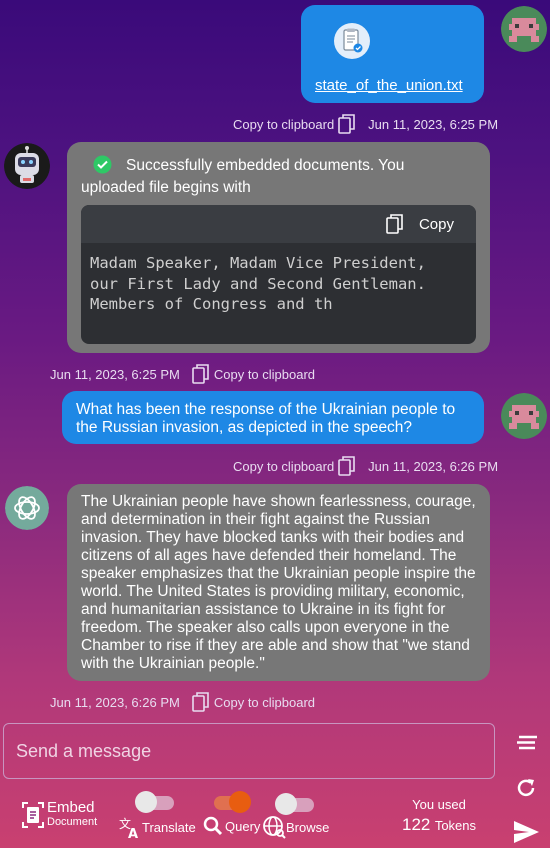  I want to click on svg-text: A, so click(133, 833).